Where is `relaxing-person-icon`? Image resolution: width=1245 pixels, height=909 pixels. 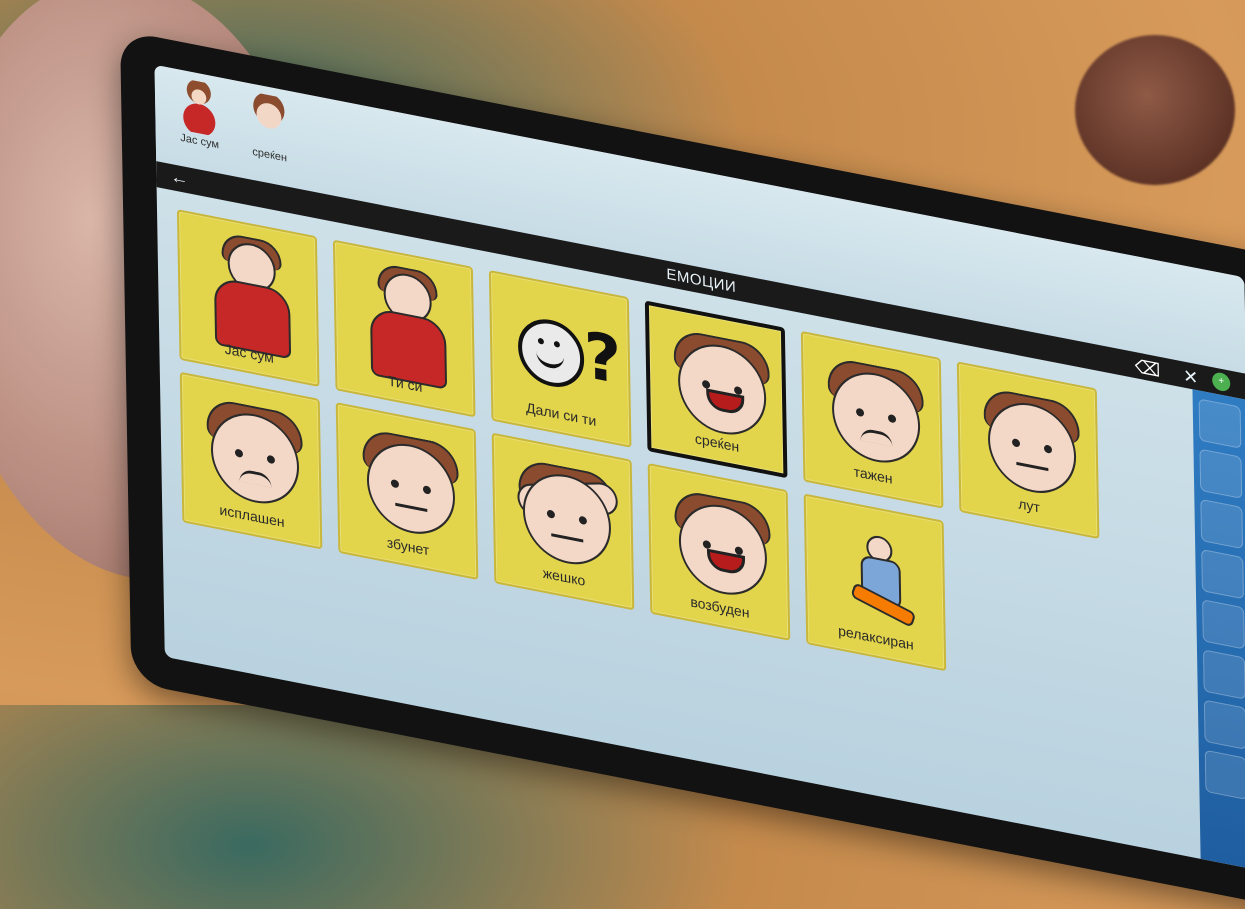
relaxing-person-icon is located at coordinates (882, 581).